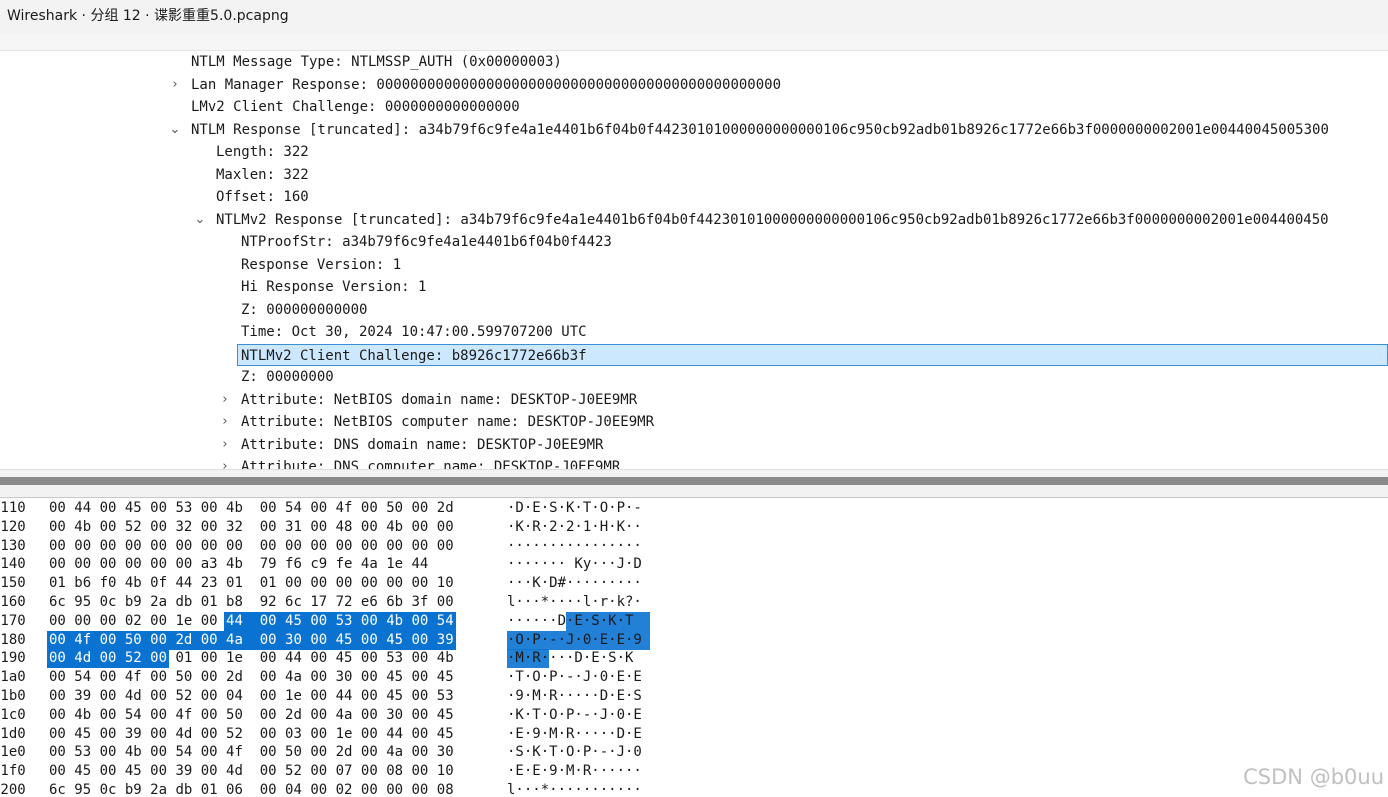 This screenshot has height=797, width=1388. I want to click on hex-ascii: ·K·R·2·2·1·H·K··, so click(574, 527).